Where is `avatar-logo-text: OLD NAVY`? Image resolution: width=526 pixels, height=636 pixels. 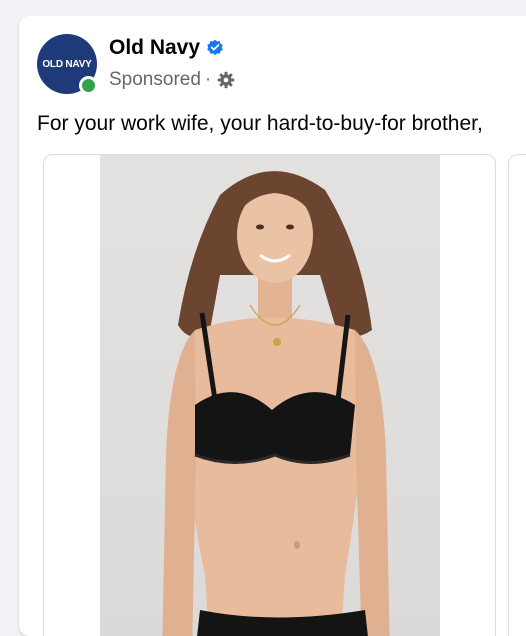 avatar-logo-text: OLD NAVY is located at coordinates (67, 64).